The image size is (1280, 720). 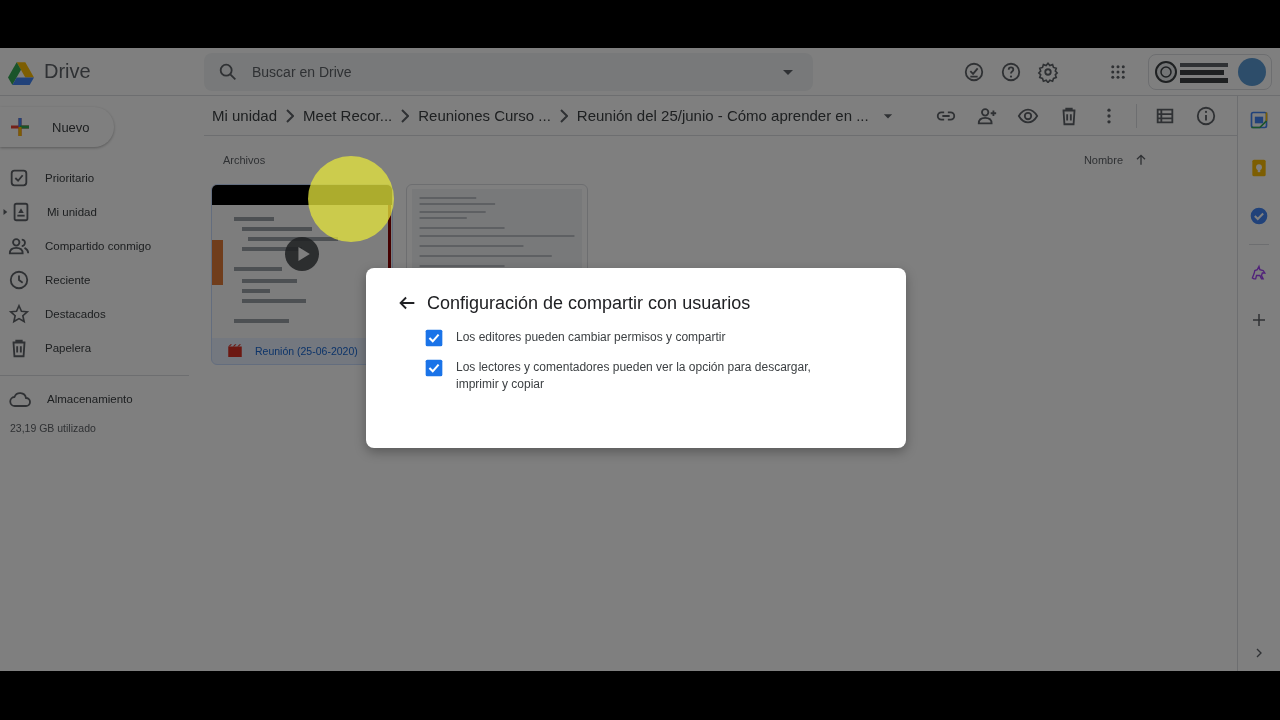 I want to click on caret-icon, so click(x=788, y=72).